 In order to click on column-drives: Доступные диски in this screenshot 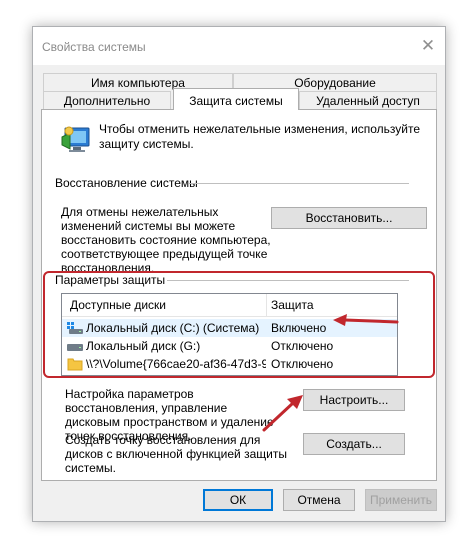, I will do `click(118, 305)`.